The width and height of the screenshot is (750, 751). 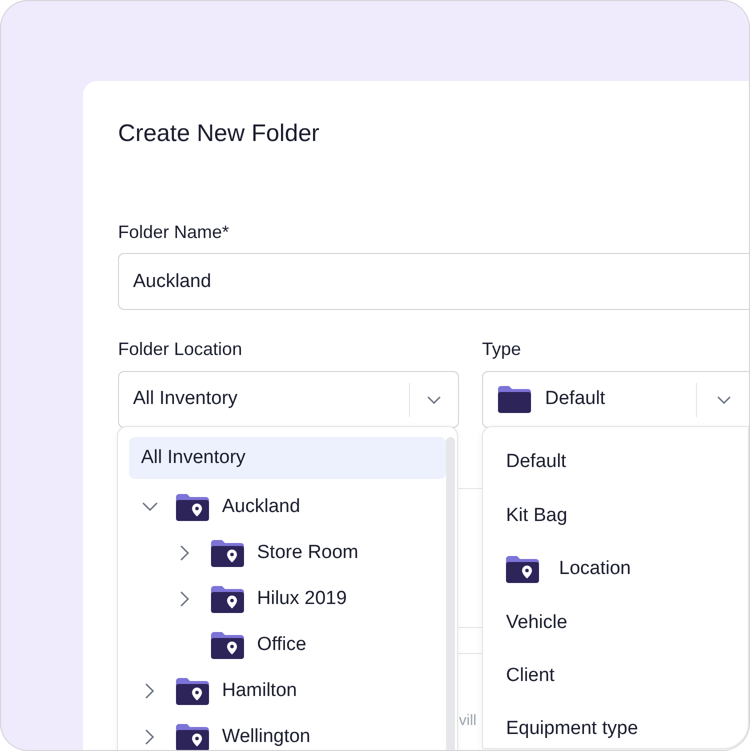 I want to click on tree-item: Hamilton, so click(x=287, y=691).